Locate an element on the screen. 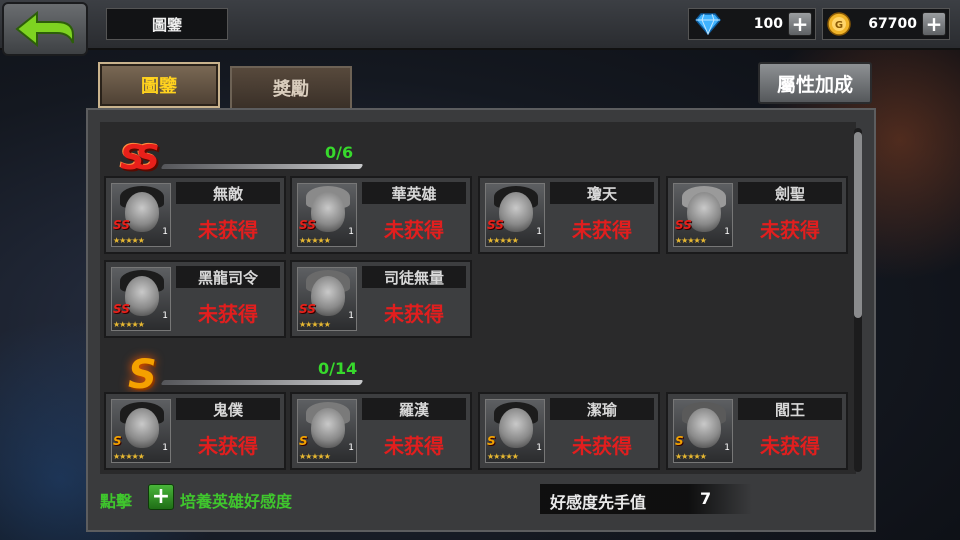  hero-name: 瓊天 is located at coordinates (602, 193).